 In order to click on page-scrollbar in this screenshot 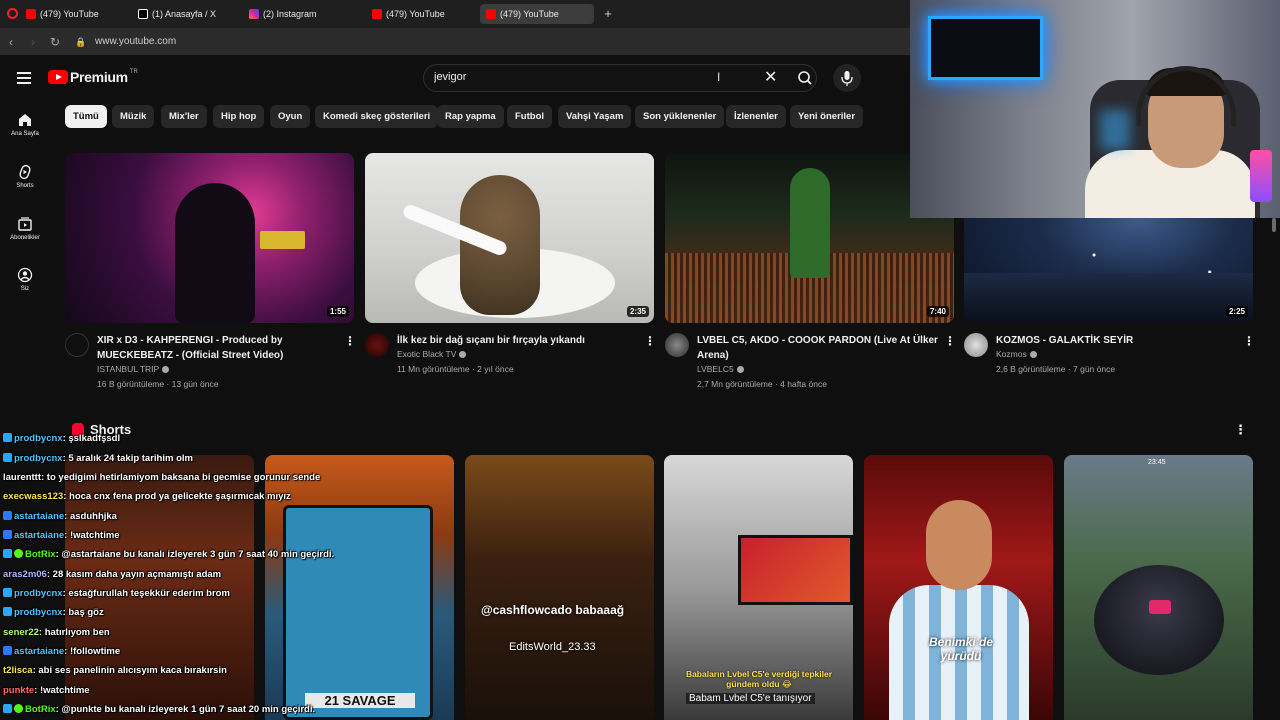, I will do `click(1274, 225)`.